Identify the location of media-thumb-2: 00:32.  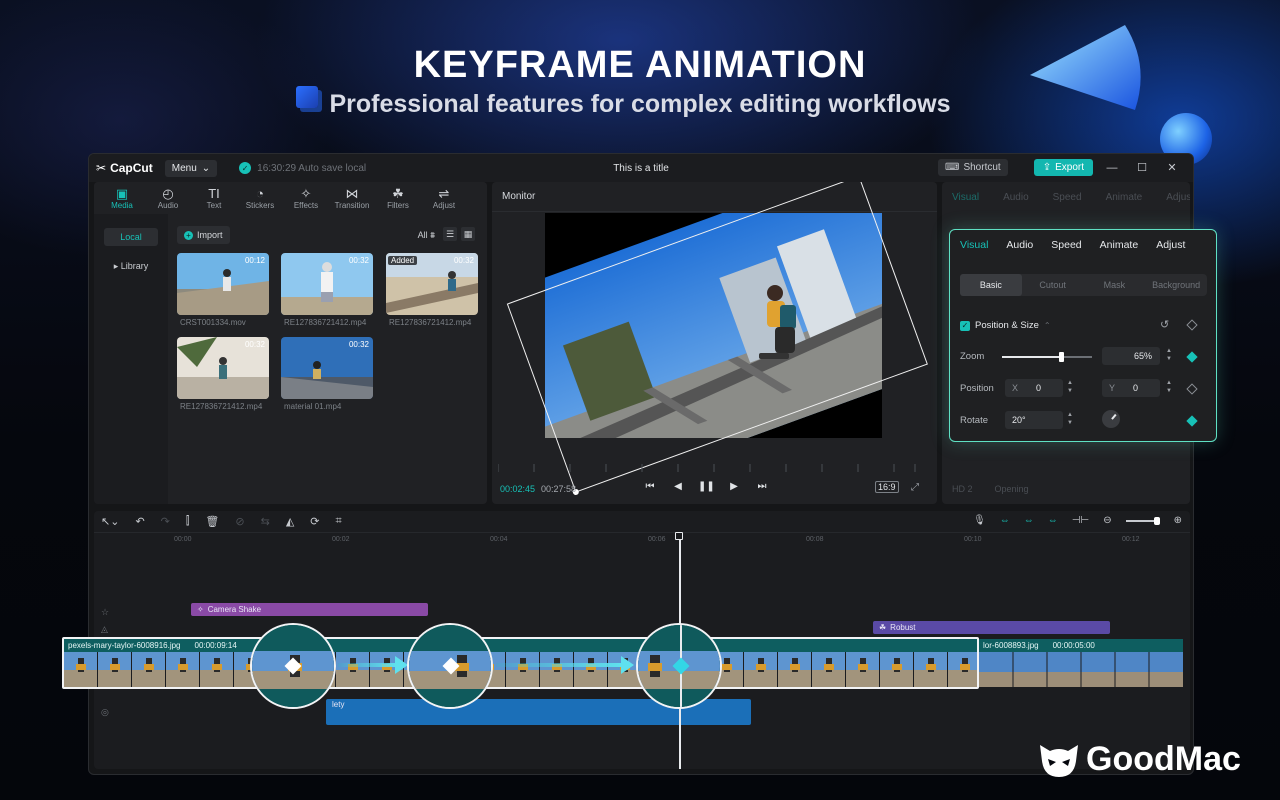
(327, 284).